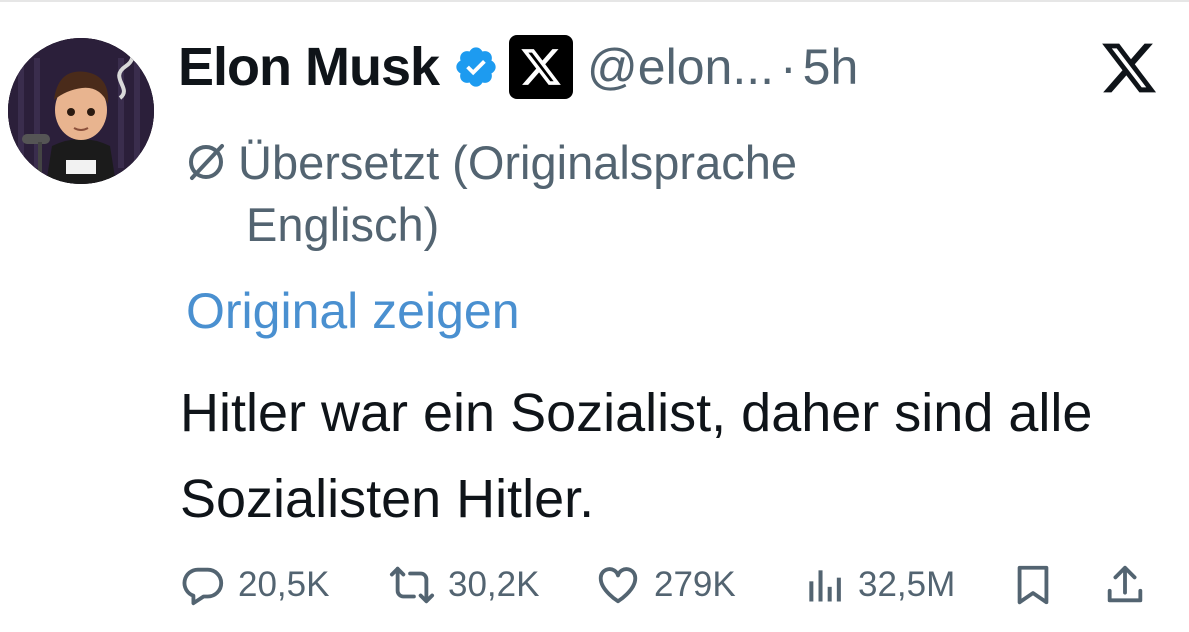  I want to click on translation-line-1: Übersetzt (Originalsprache, so click(517, 162).